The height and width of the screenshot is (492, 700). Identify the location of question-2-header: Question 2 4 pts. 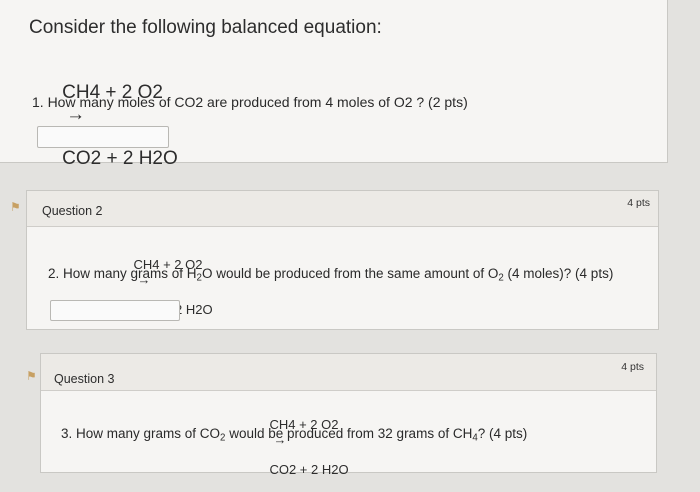
(342, 209).